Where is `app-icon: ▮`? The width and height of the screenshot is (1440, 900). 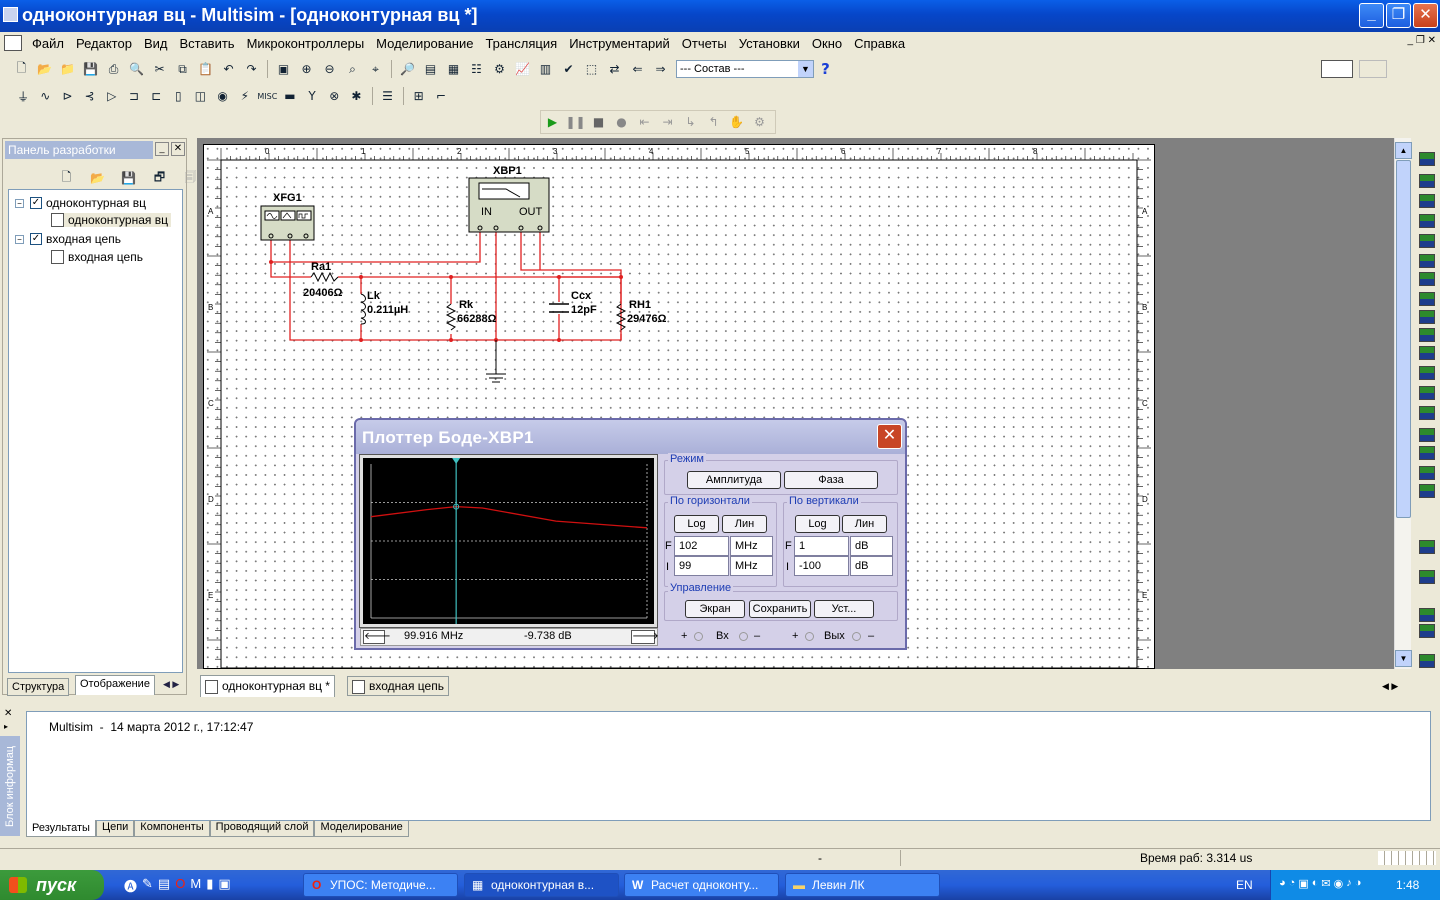
app-icon: ▮ is located at coordinates (209, 885).